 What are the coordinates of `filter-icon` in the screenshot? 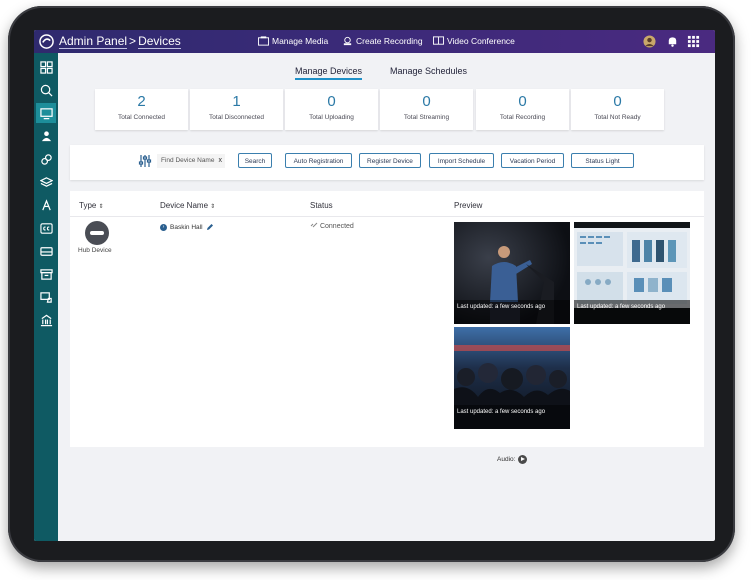 It's located at (145, 161).